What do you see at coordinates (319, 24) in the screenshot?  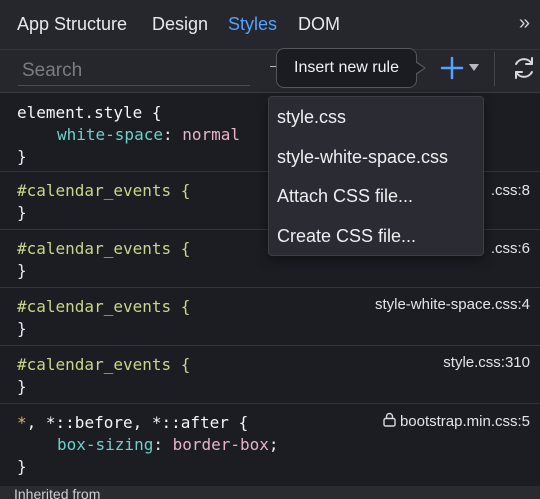 I see `tab-dom: DOM` at bounding box center [319, 24].